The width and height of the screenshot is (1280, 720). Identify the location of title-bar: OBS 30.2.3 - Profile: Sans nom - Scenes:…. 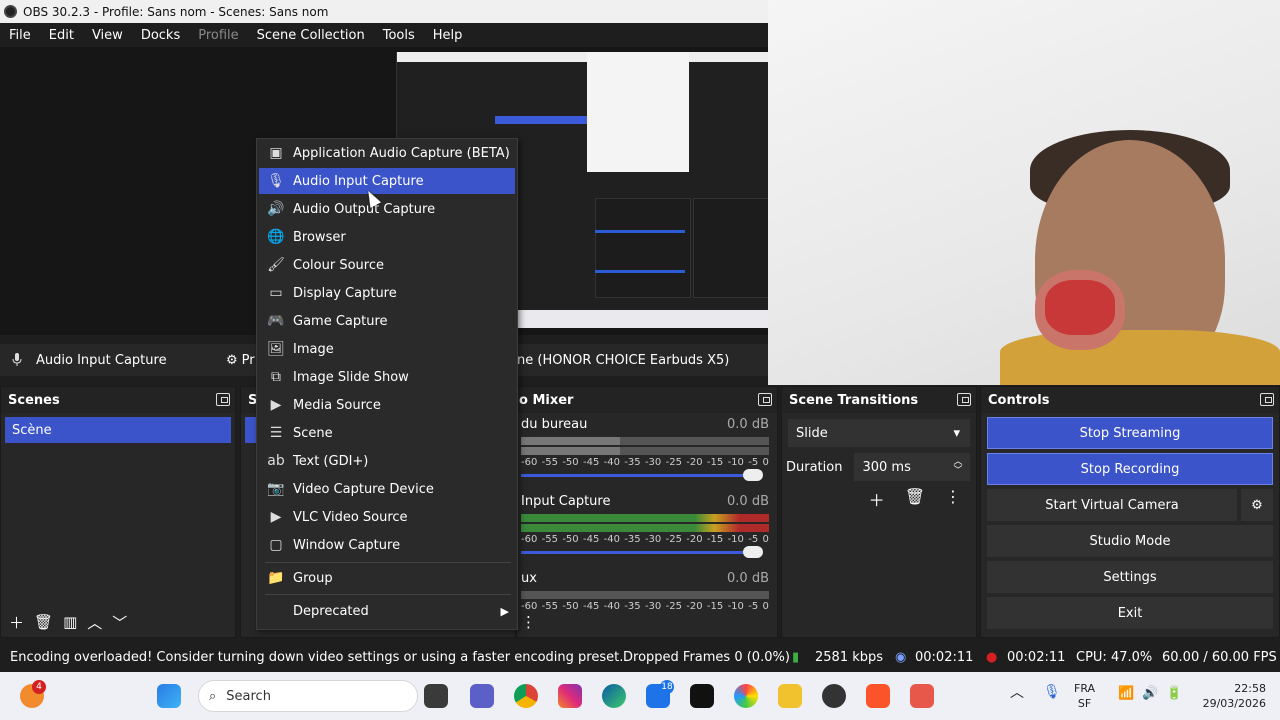
(384, 11).